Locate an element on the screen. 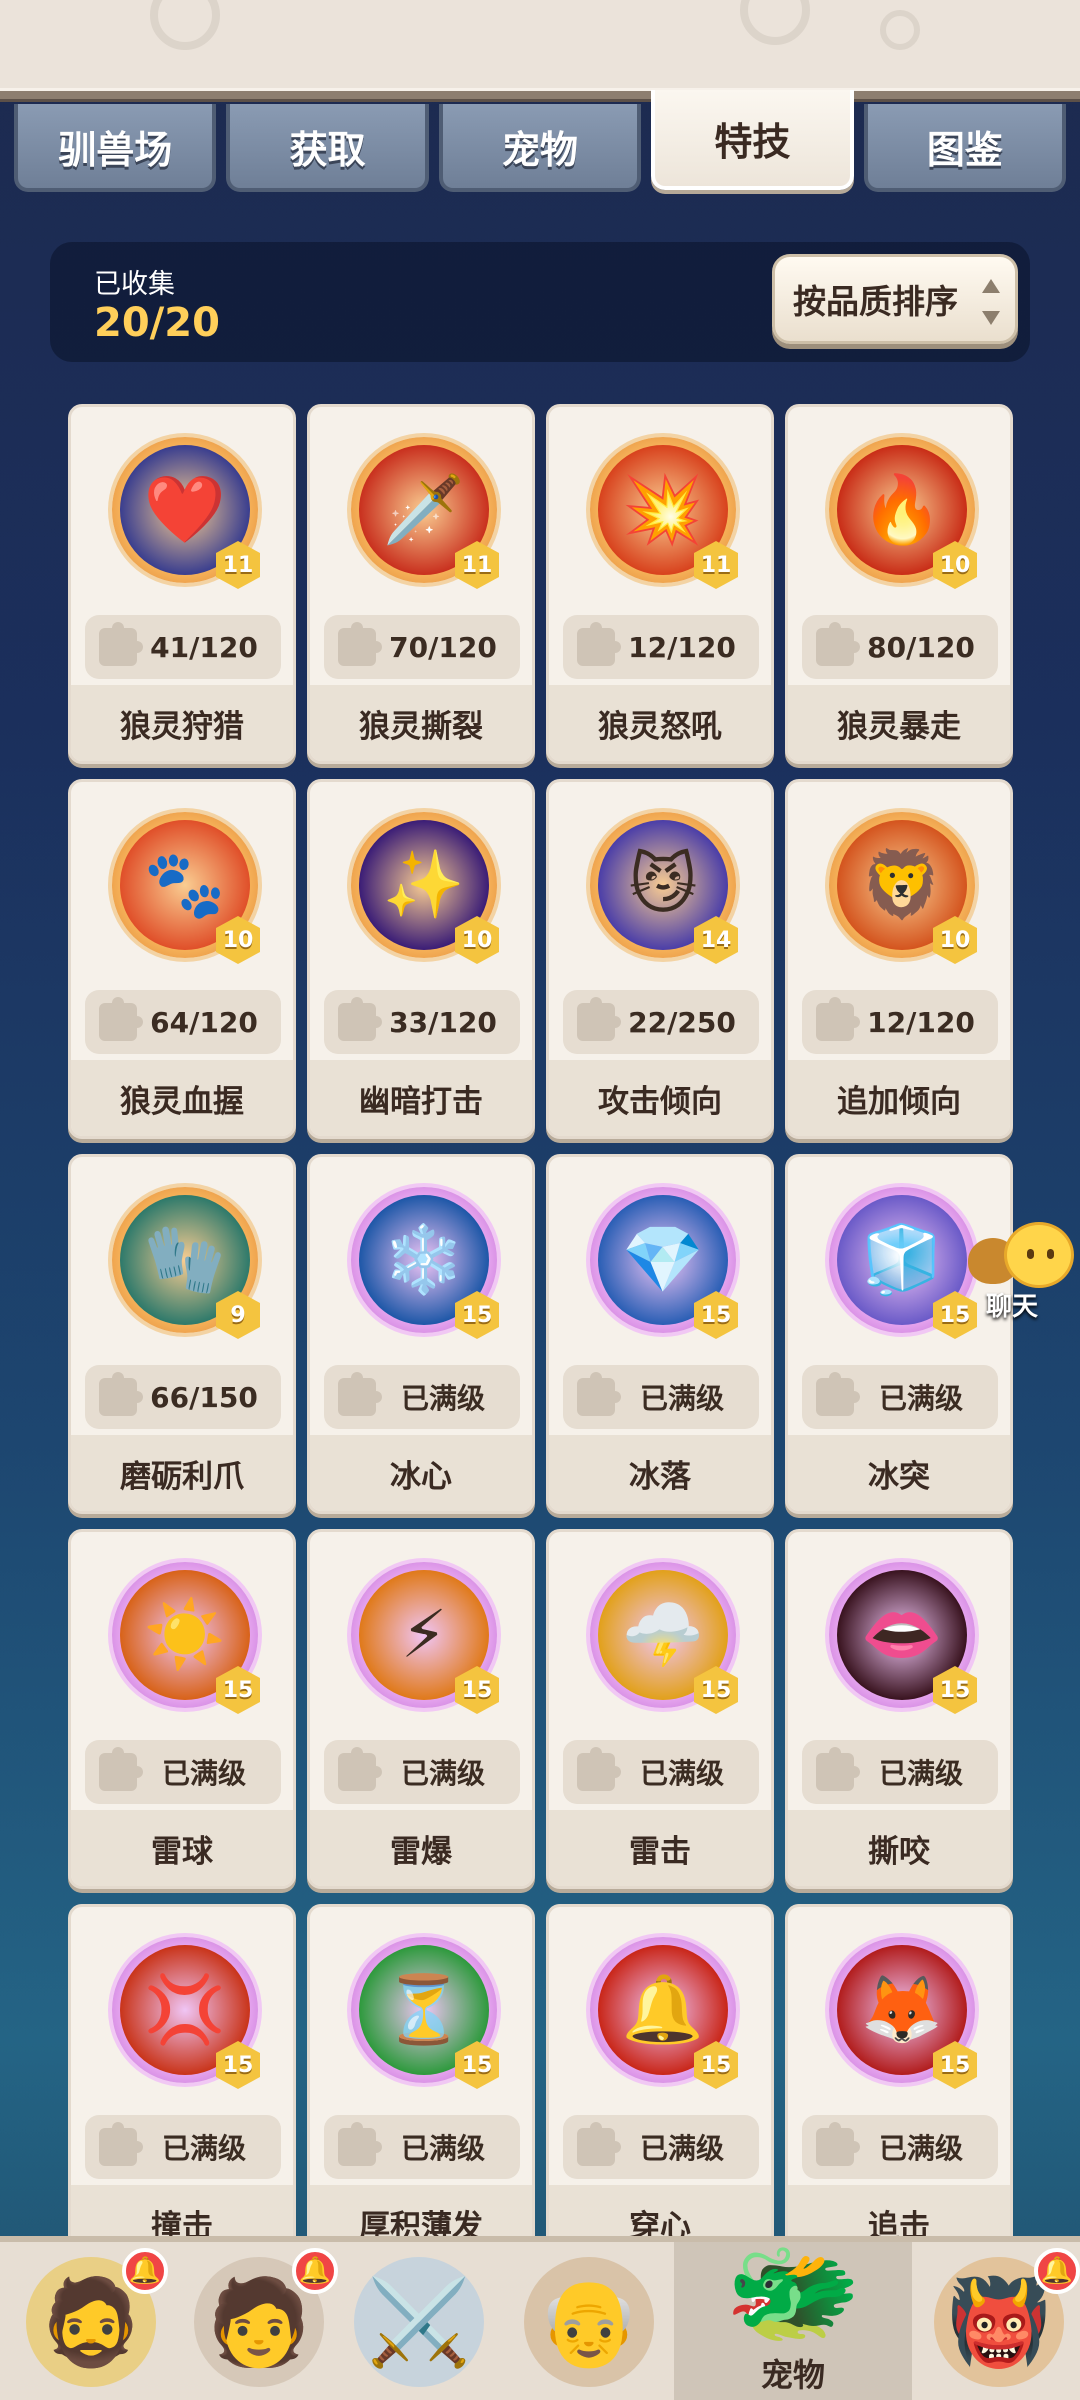 The height and width of the screenshot is (2400, 1080). nav-elder: 👴 is located at coordinates (589, 2321).